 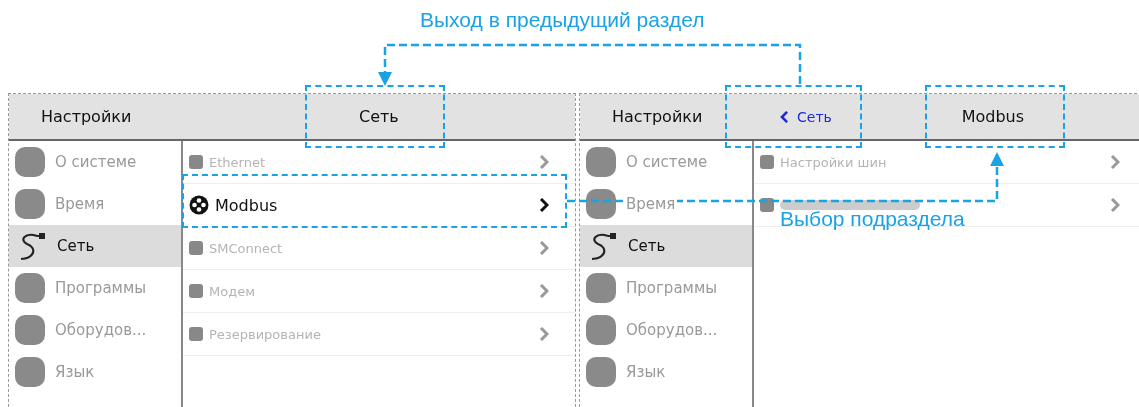 What do you see at coordinates (784, 116) in the screenshot?
I see `chevron-left-icon` at bounding box center [784, 116].